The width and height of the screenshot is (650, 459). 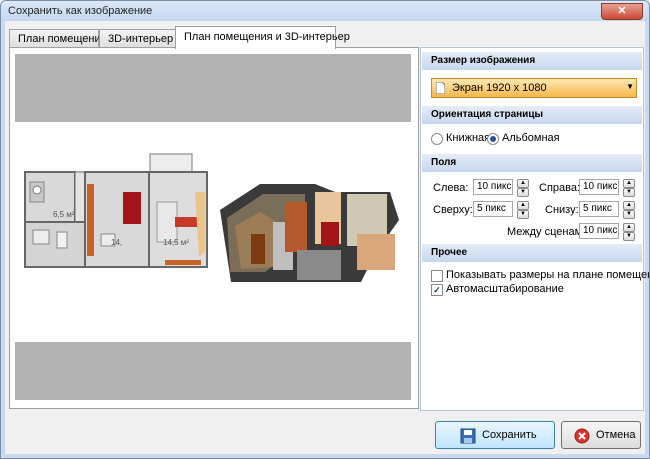 I want to click on tab-plan-and-3d: План помещения и 3D-интерьер, so click(x=262, y=37).